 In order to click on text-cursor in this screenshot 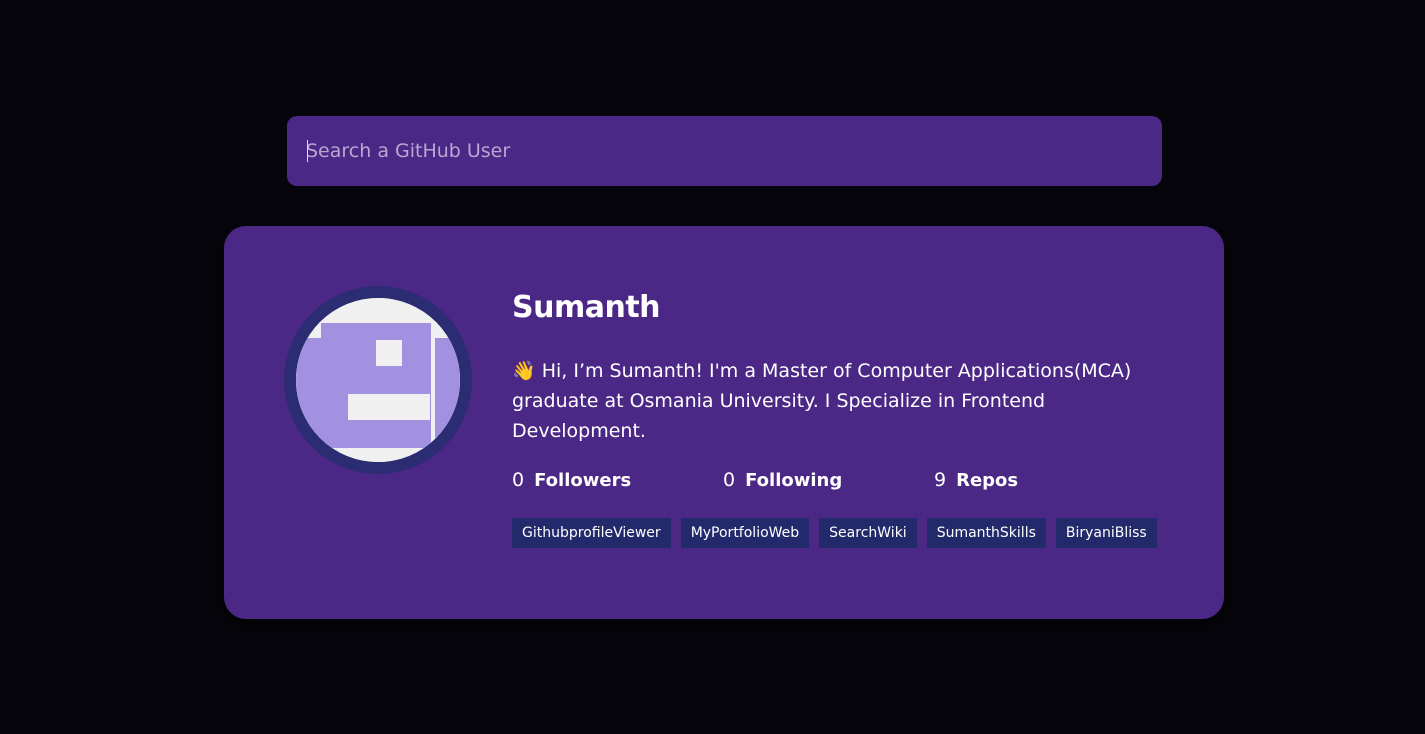, I will do `click(307, 151)`.